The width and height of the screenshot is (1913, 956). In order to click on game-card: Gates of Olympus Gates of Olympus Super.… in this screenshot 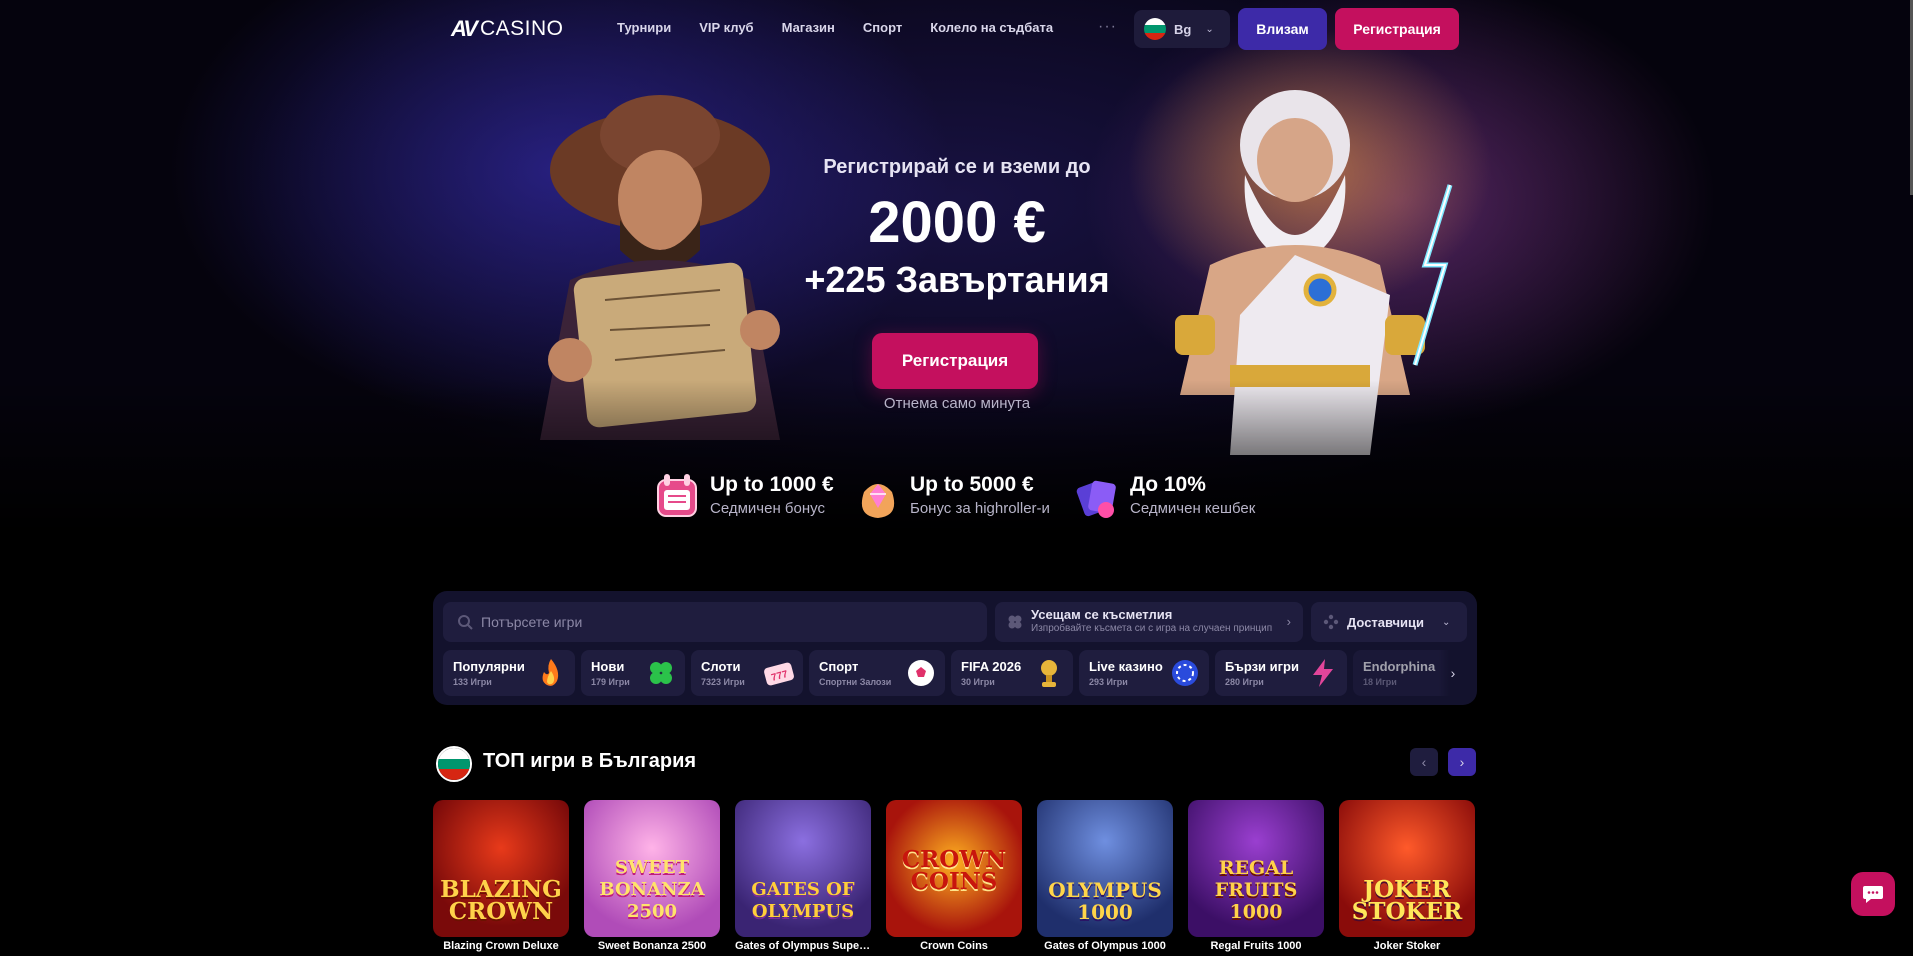, I will do `click(803, 876)`.